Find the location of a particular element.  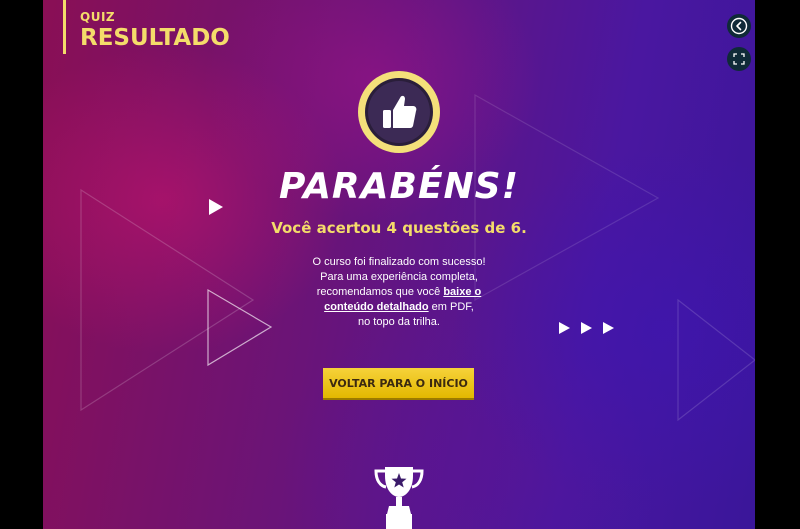

back-to-start-button: VOLTAR PARA O INÍCIO is located at coordinates (398, 383).